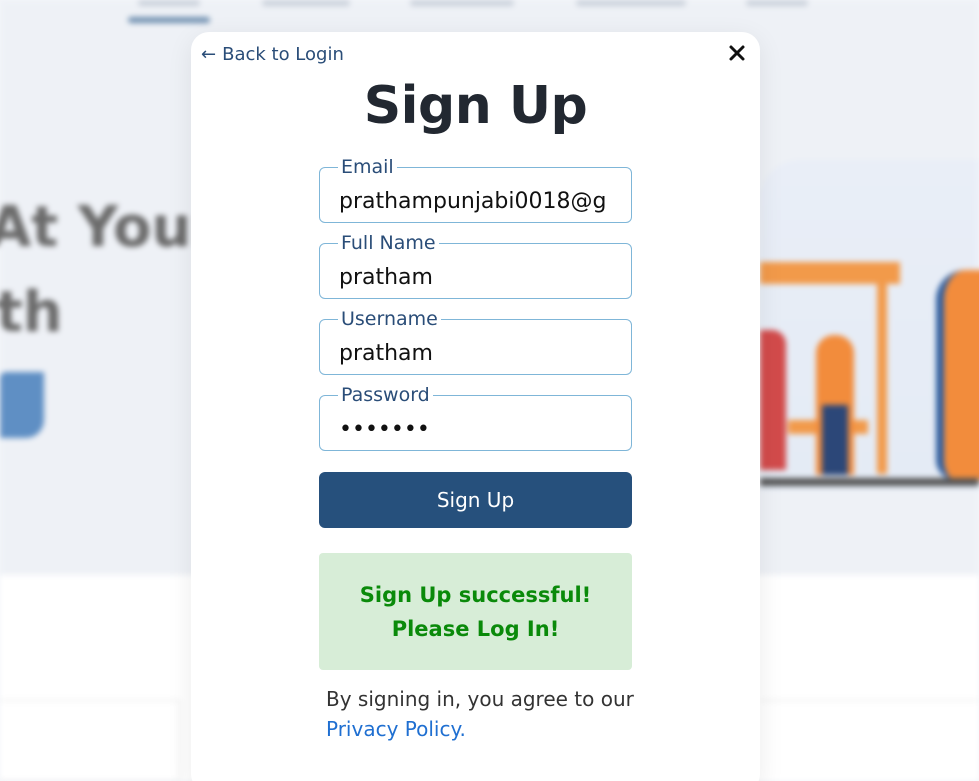 The image size is (979, 781). I want to click on email-field: Email, so click(475, 189).